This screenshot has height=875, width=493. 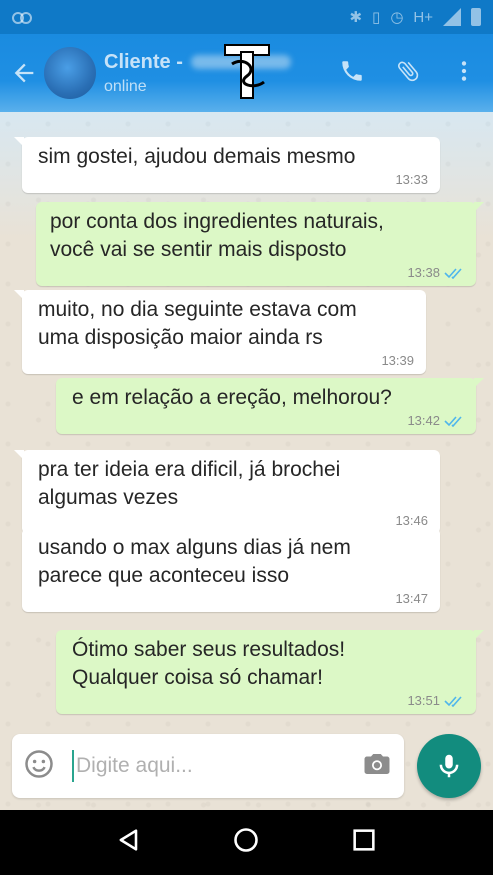 I want to click on chat-header: Cliente - online, so click(x=246, y=73).